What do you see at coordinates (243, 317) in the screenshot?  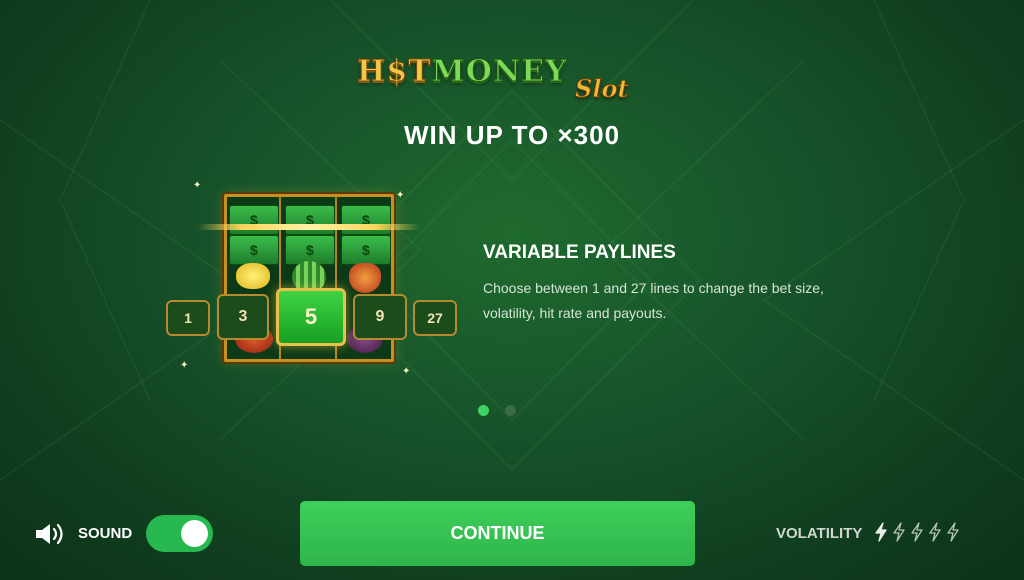 I see `lines-option-3: 3` at bounding box center [243, 317].